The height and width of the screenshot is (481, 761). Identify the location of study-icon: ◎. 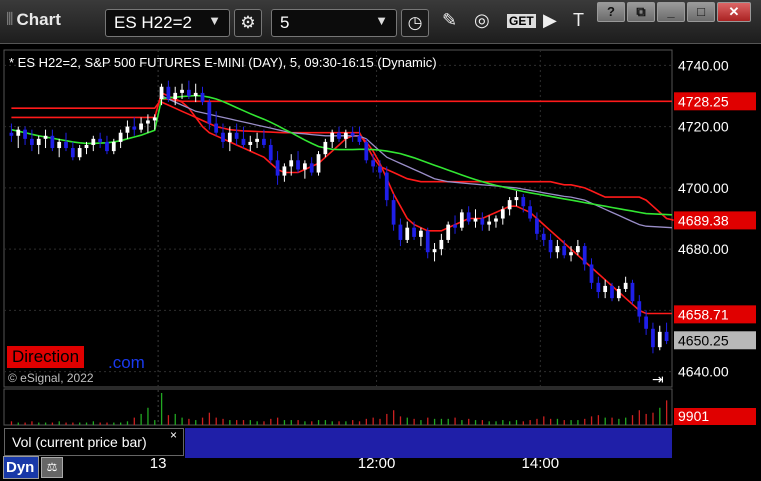
(482, 20).